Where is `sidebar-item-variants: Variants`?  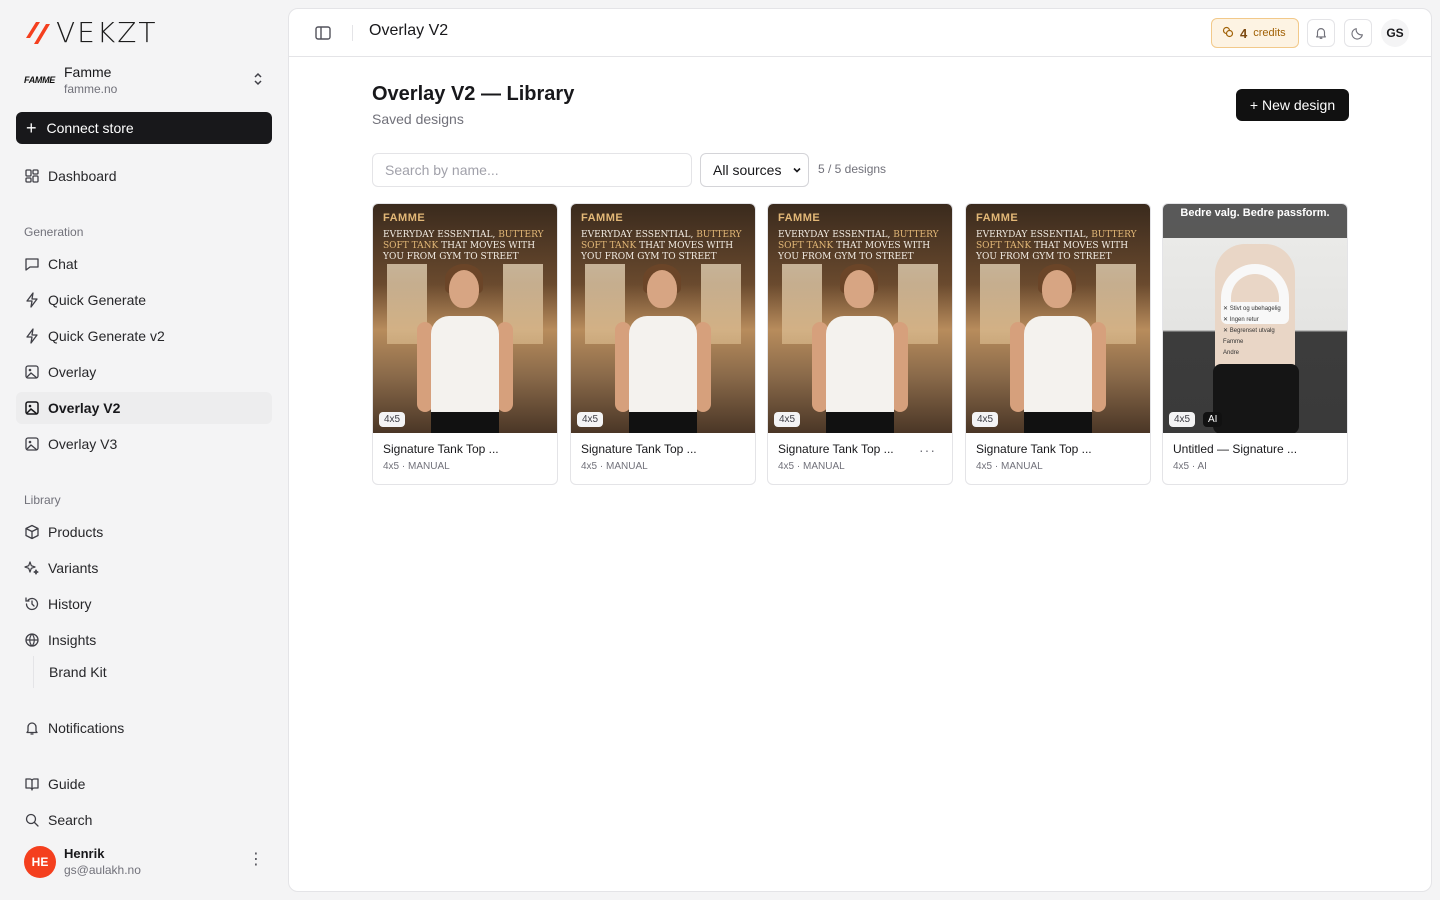
sidebar-item-variants: Variants is located at coordinates (144, 568).